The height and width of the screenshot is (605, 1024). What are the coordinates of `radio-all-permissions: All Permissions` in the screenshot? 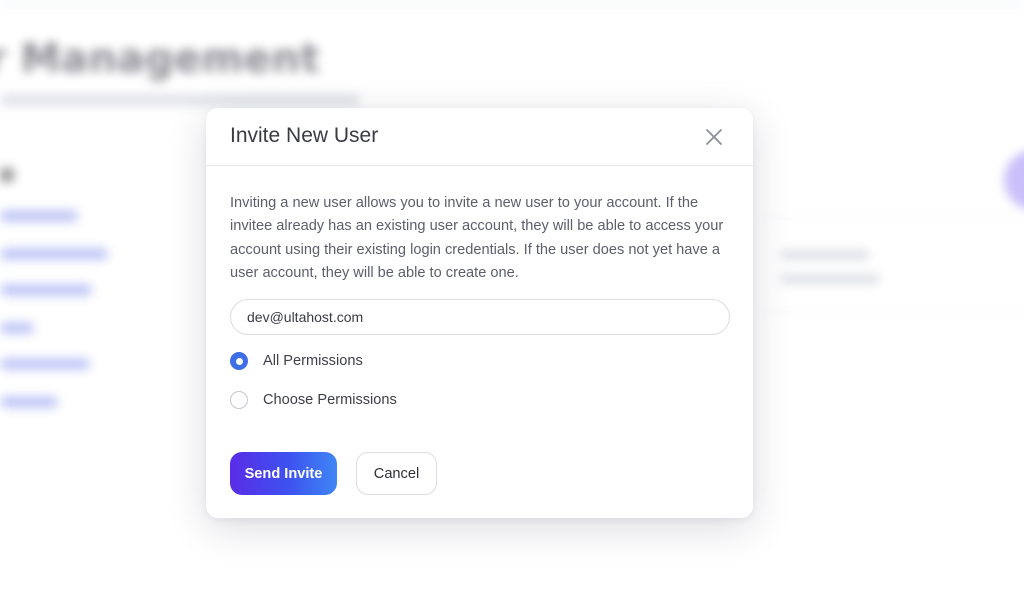 It's located at (296, 361).